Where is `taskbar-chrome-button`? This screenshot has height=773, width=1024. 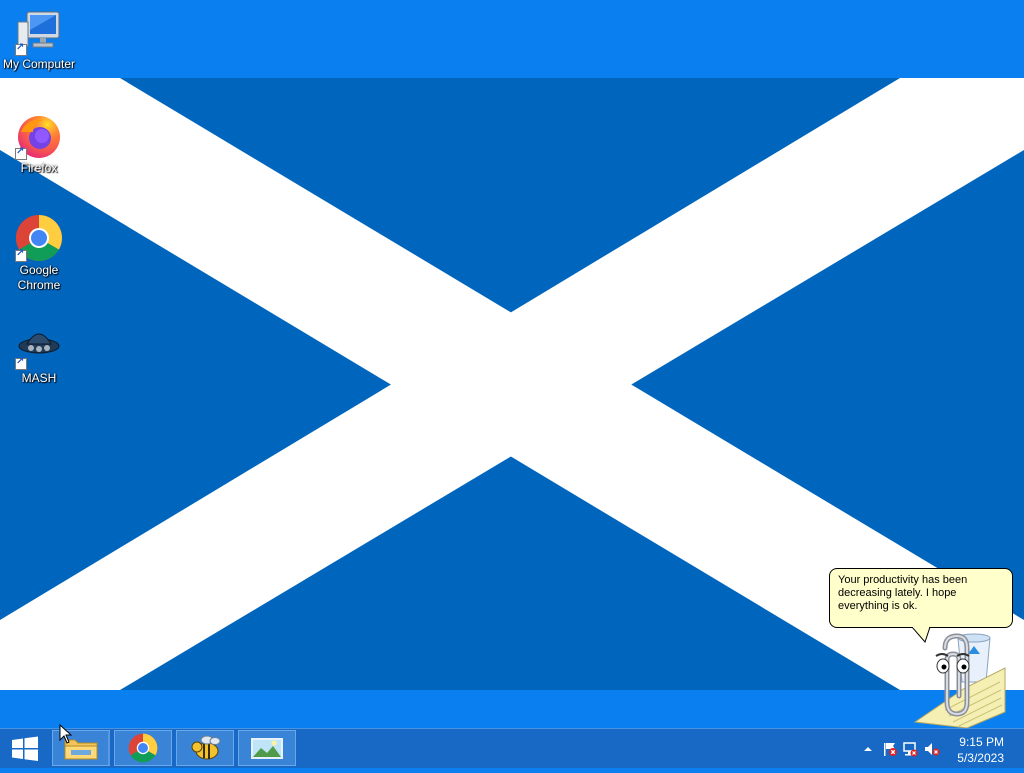 taskbar-chrome-button is located at coordinates (143, 748).